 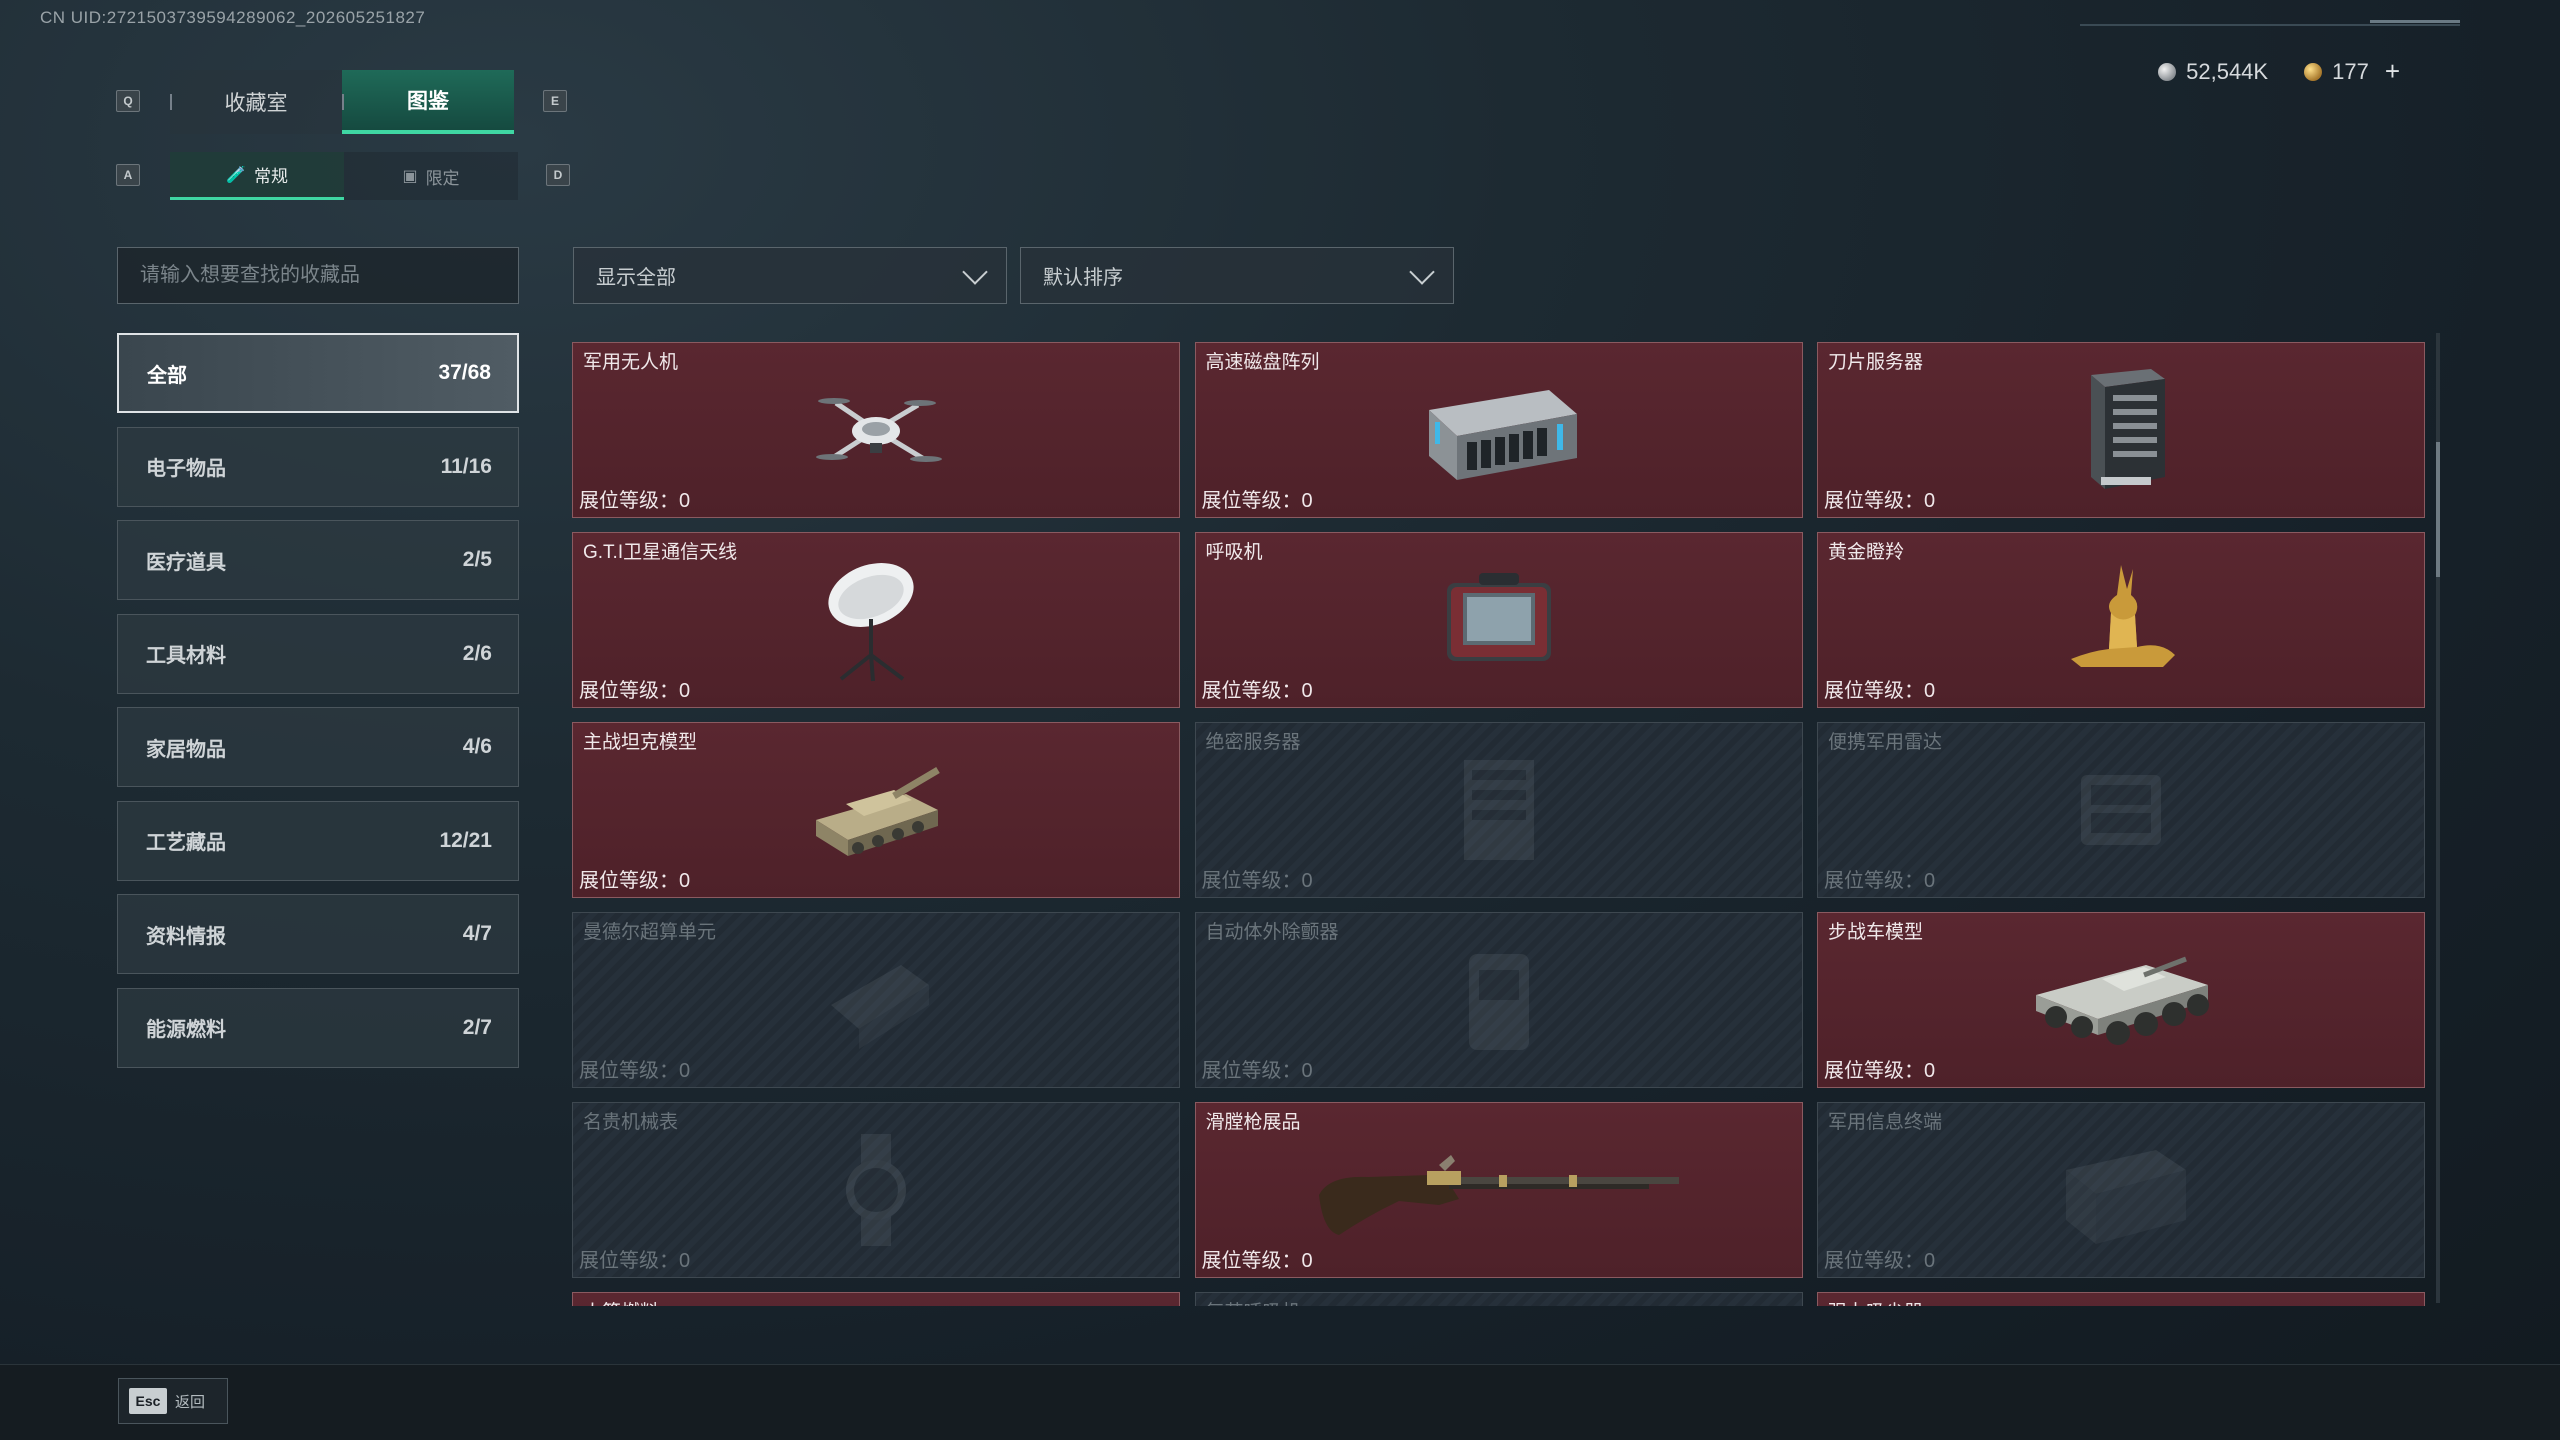 What do you see at coordinates (1083, 278) in the screenshot?
I see `sort-value: 默认排序` at bounding box center [1083, 278].